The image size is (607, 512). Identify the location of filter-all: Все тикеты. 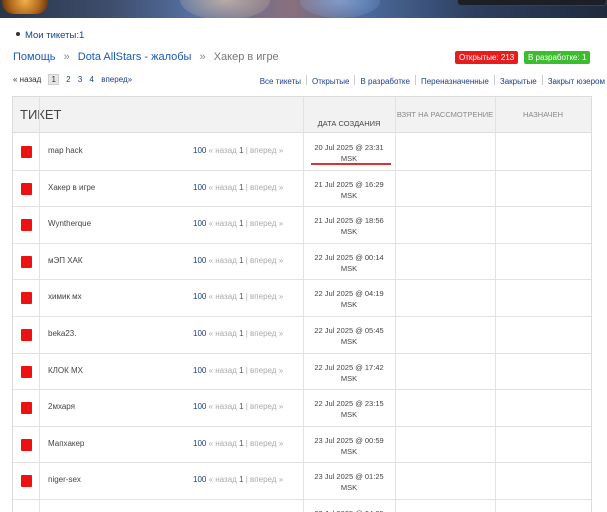
(280, 81).